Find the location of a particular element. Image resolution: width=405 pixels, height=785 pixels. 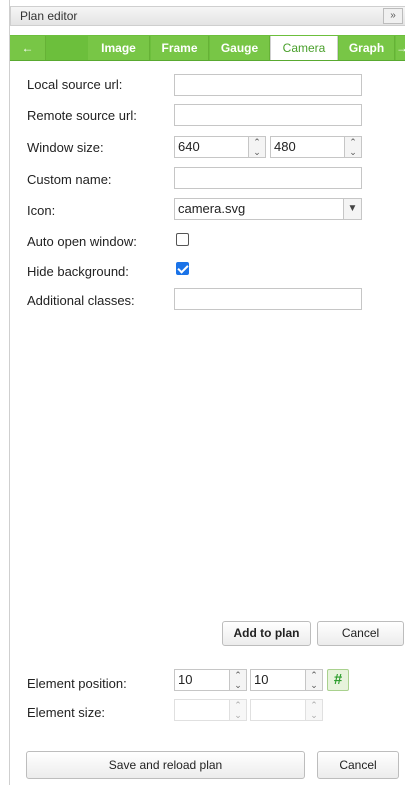

tab-label: ← label is located at coordinates (28, 48).